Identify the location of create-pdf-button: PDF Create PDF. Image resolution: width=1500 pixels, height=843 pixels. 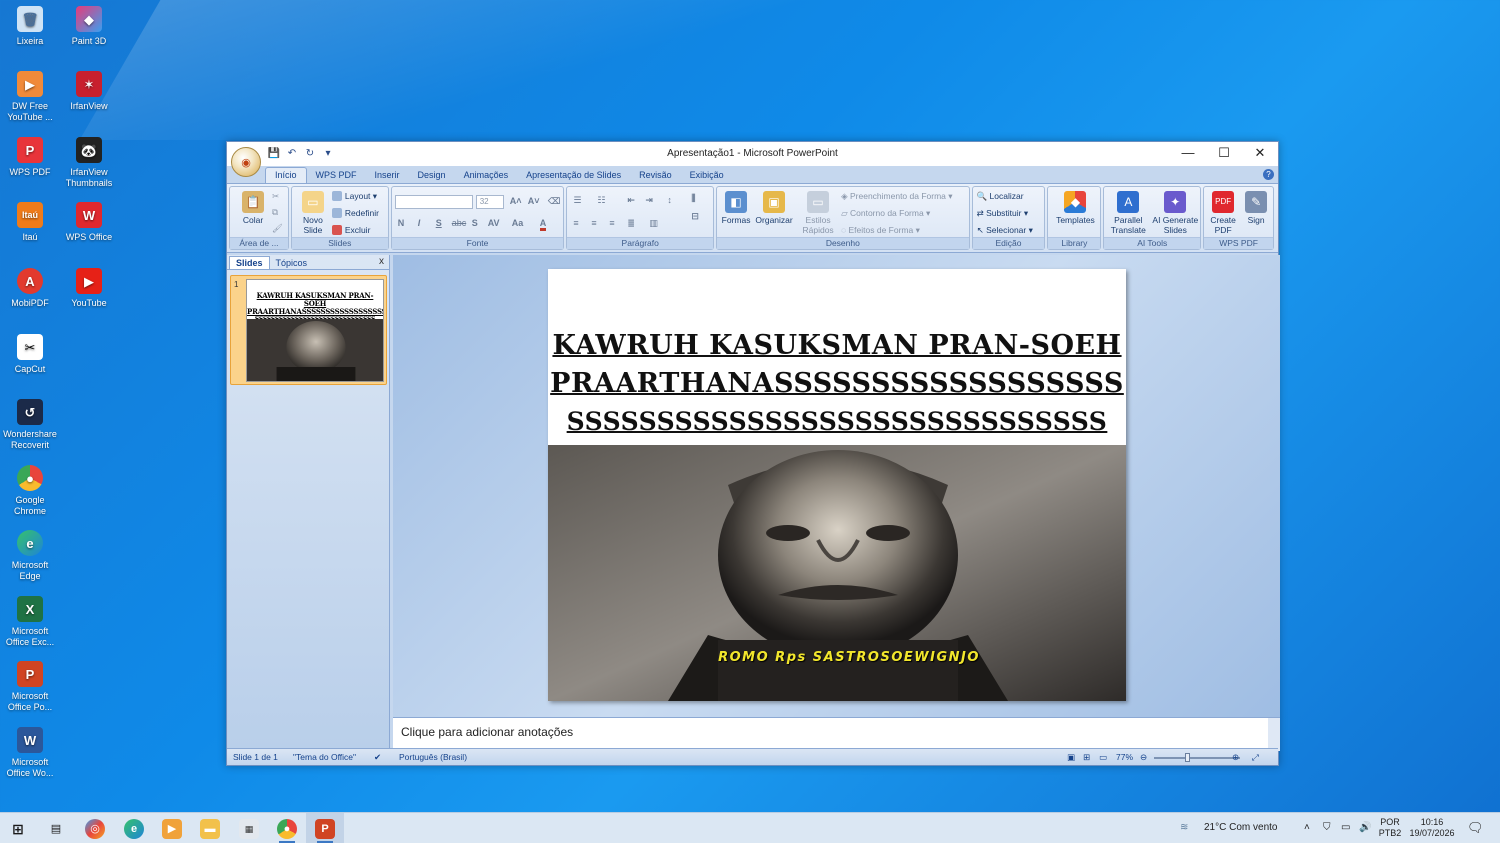
(1223, 213).